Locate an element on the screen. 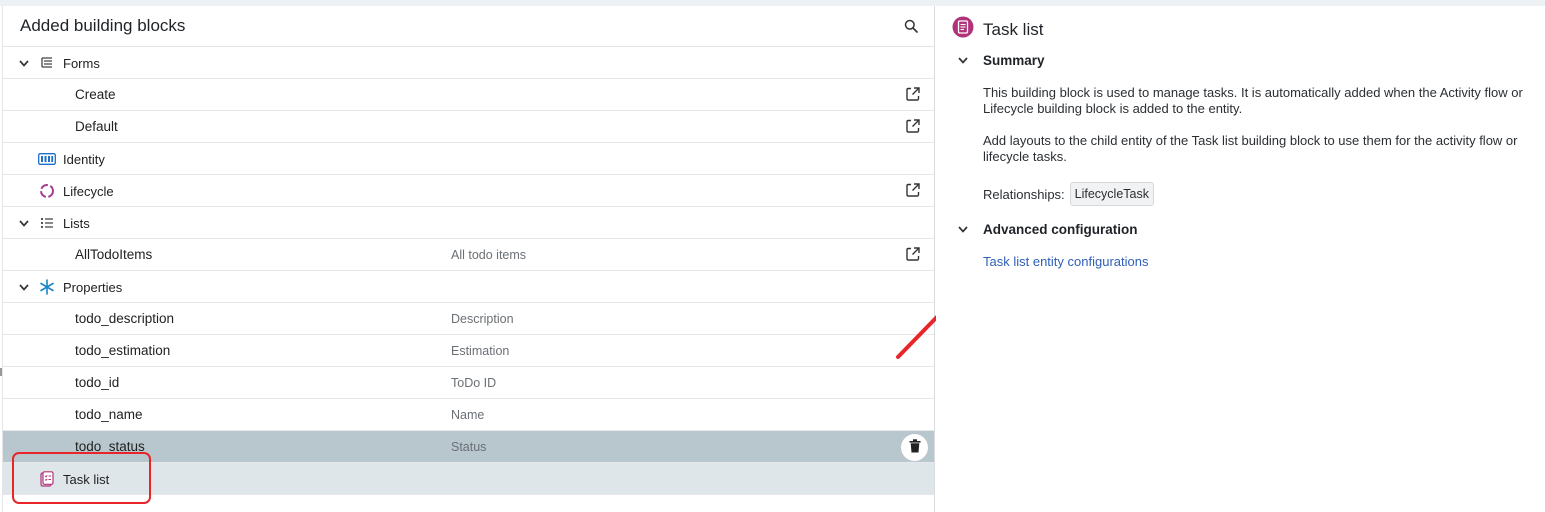  row-description: Description is located at coordinates (482, 319).